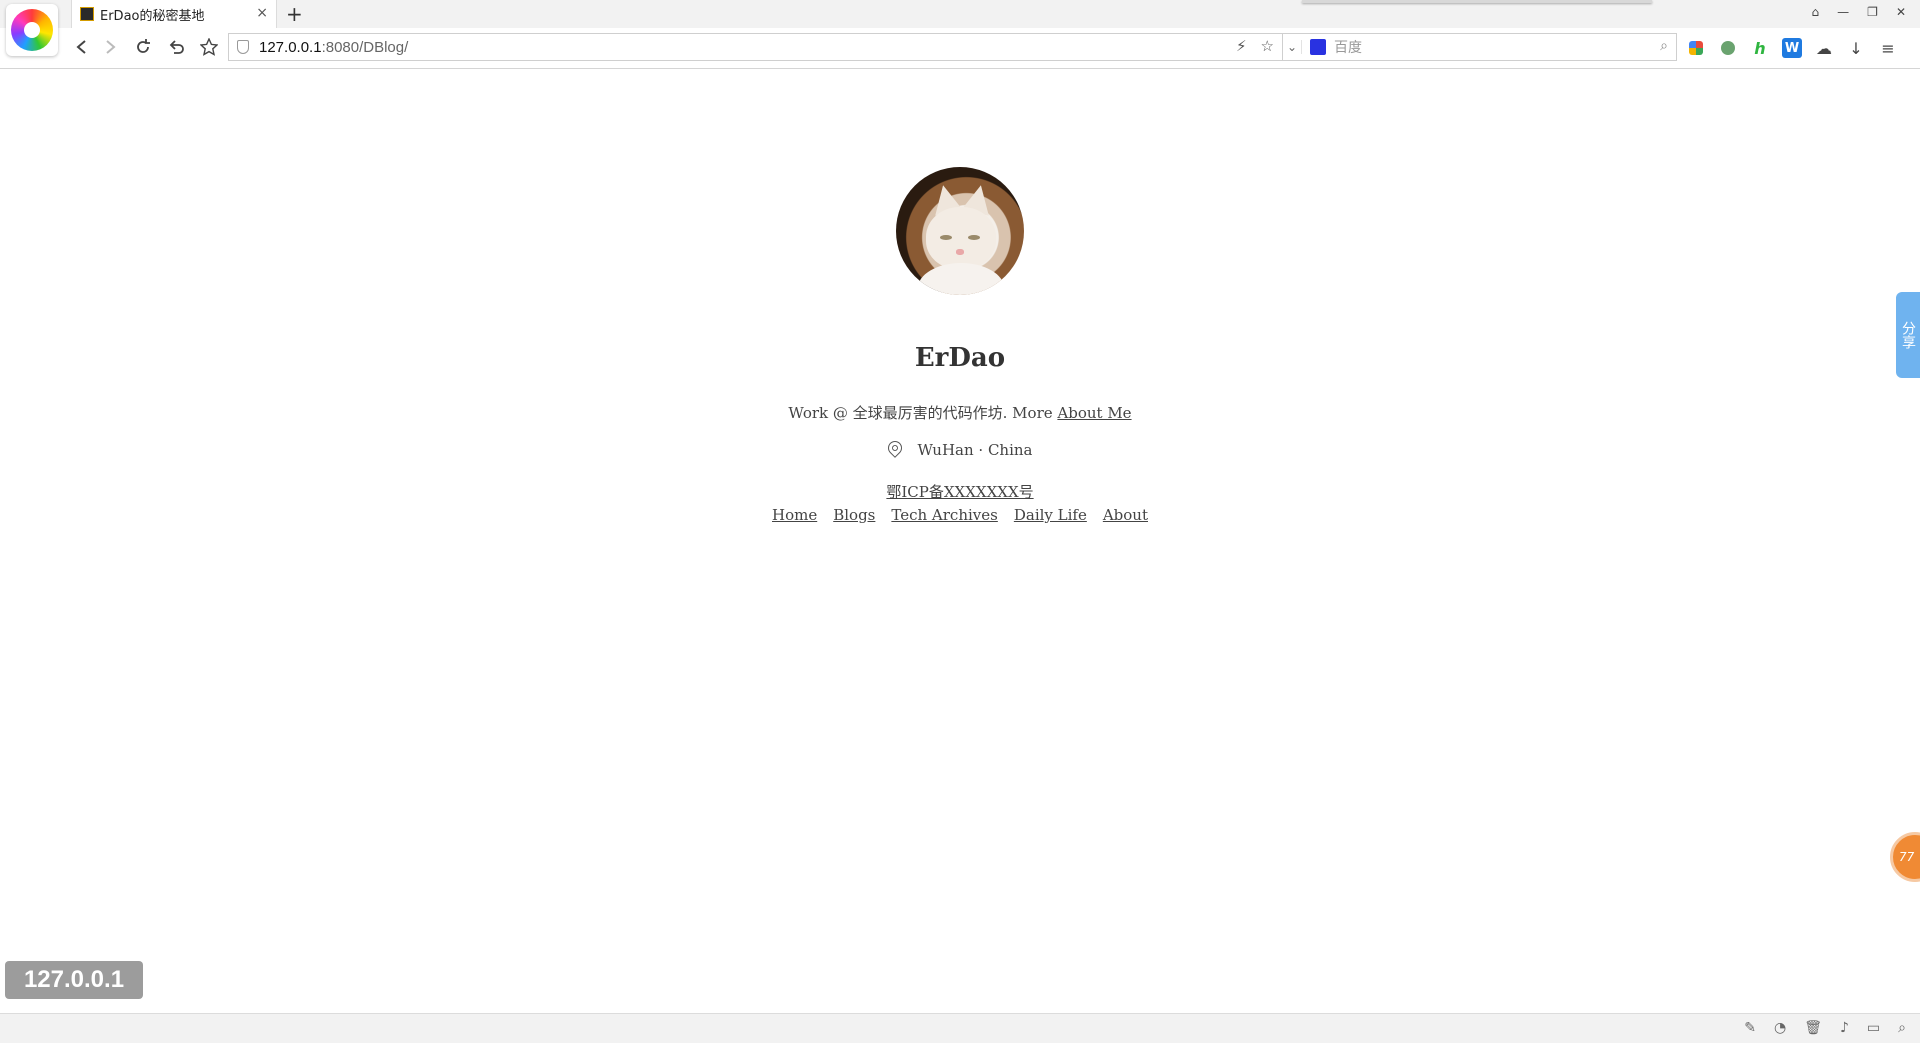  What do you see at coordinates (1094, 413) in the screenshot?
I see `about-me-link: About Me` at bounding box center [1094, 413].